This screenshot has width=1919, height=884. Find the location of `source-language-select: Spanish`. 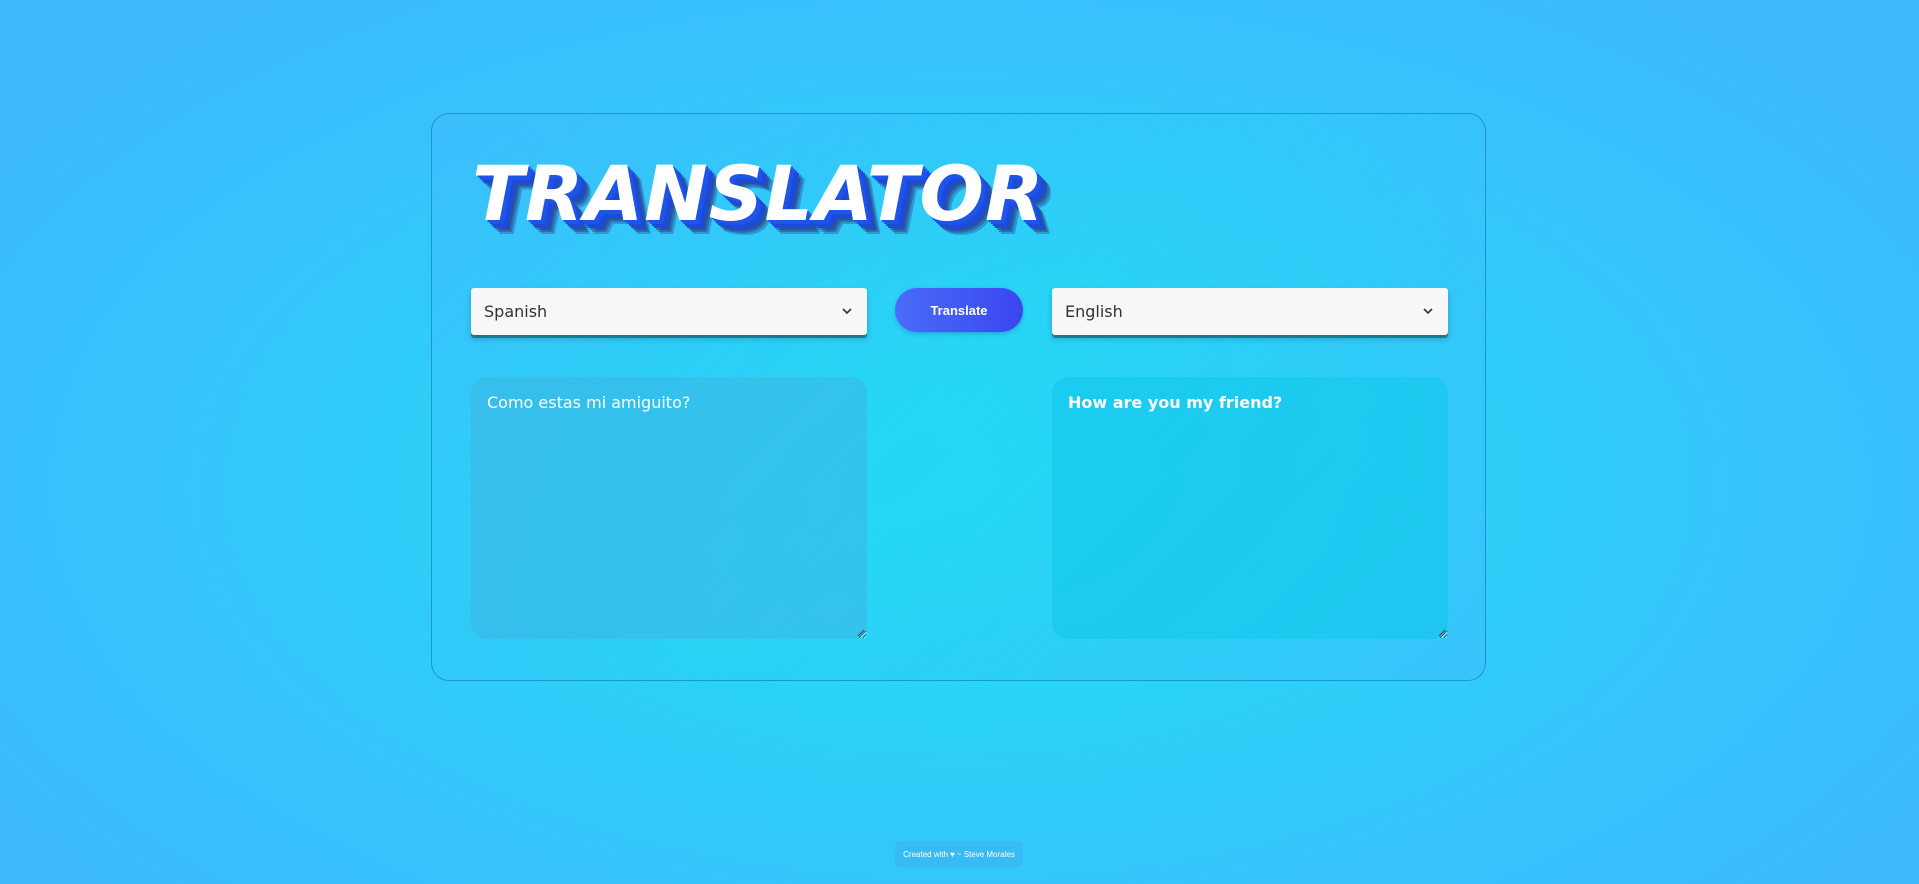

source-language-select: Spanish is located at coordinates (669, 311).